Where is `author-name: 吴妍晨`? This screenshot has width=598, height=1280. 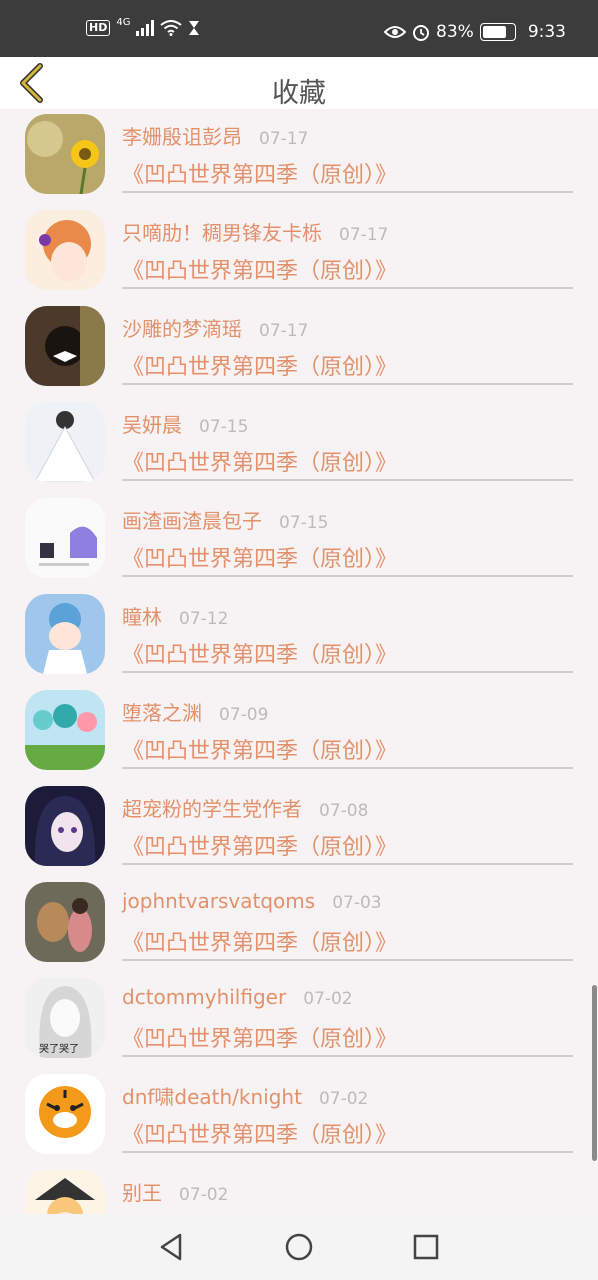
author-name: 吴妍晨 is located at coordinates (152, 423).